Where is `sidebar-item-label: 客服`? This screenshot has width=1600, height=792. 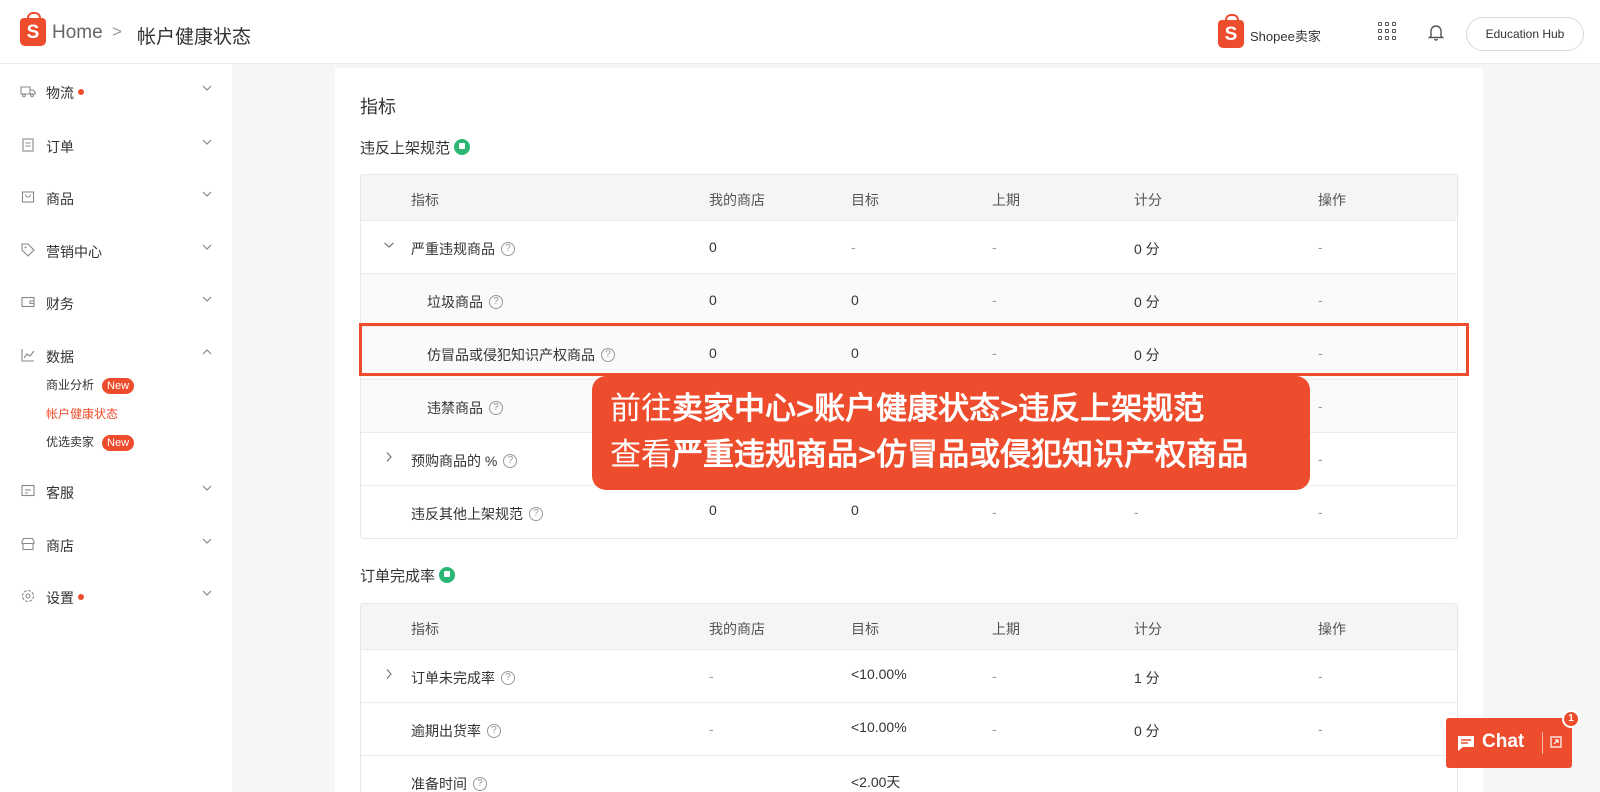
sidebar-item-label: 客服 is located at coordinates (60, 493).